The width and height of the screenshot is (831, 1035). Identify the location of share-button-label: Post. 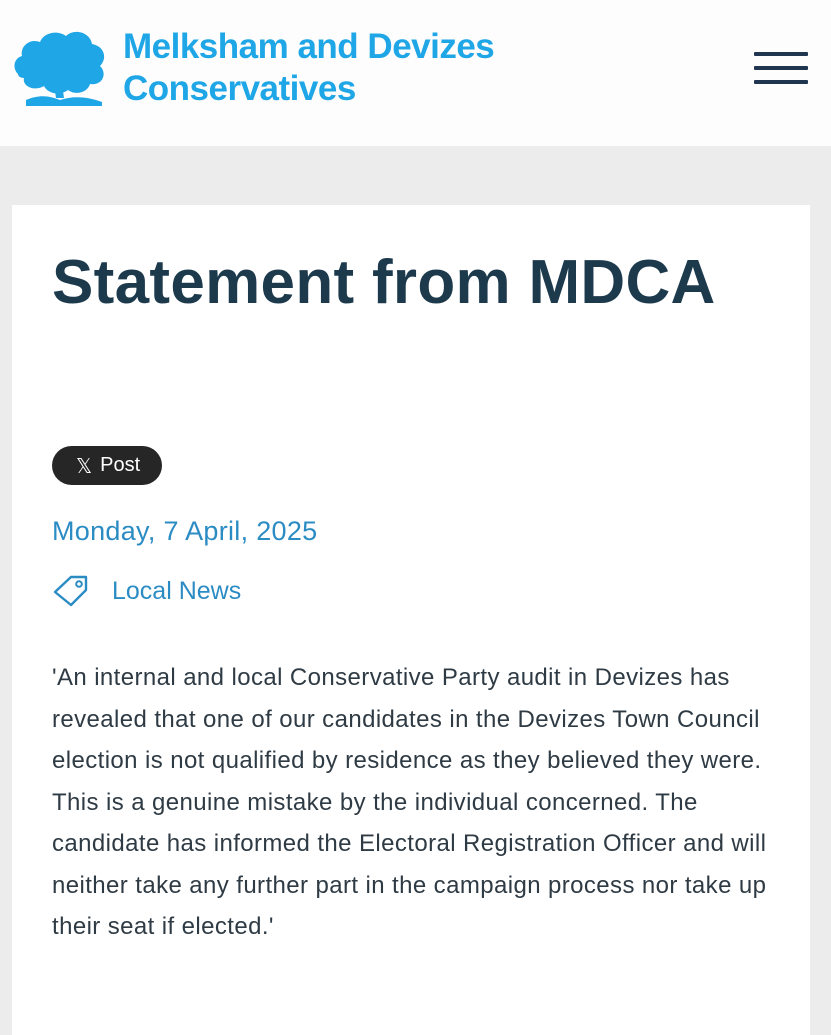
(120, 465).